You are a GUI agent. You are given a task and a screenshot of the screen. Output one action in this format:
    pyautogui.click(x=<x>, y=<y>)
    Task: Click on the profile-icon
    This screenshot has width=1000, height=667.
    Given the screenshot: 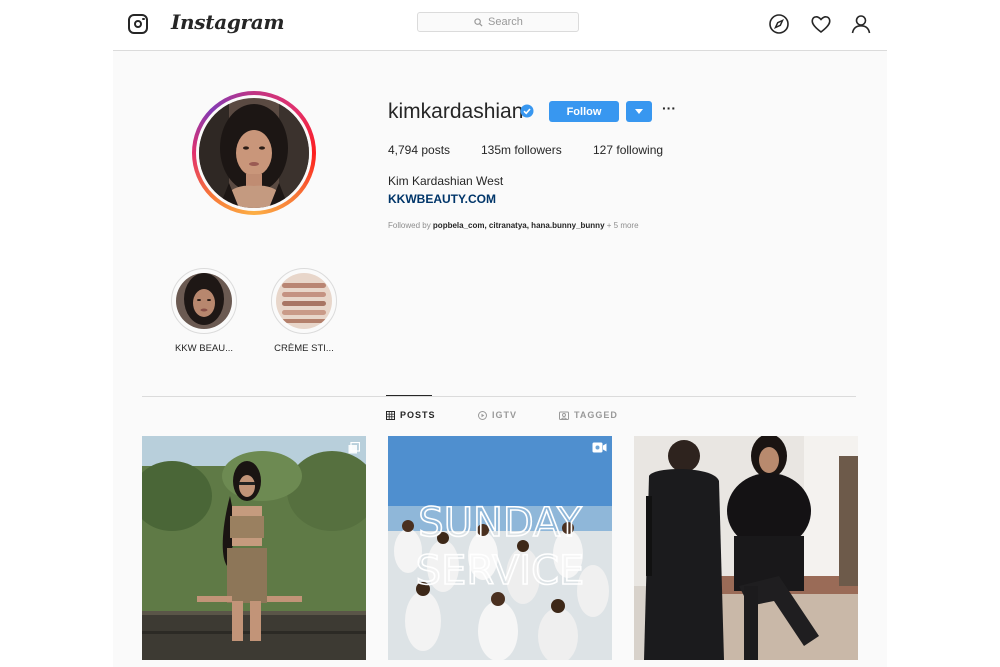 What is the action you would take?
    pyautogui.click(x=861, y=24)
    